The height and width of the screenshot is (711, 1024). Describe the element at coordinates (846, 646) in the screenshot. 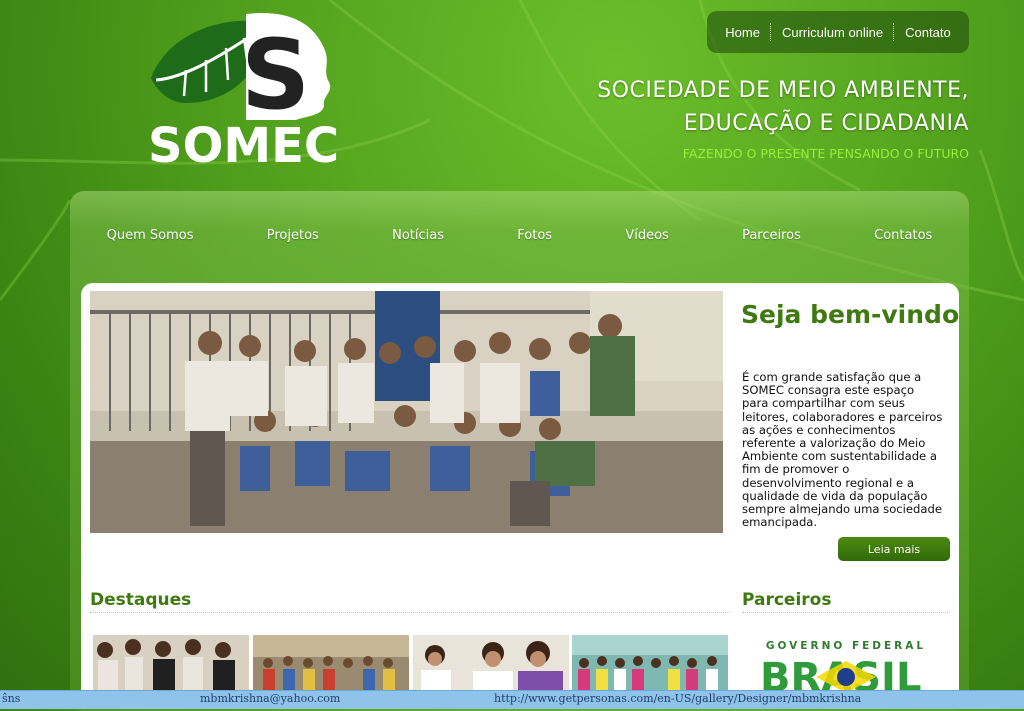

I see `partner-logo-top-text: GOVERNO FEDERAL` at that location.